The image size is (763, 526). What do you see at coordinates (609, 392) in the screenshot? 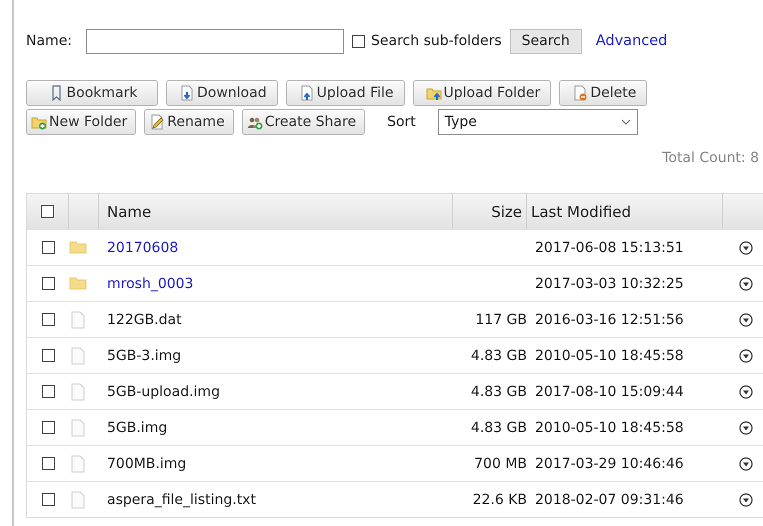
I see `modified-date: 2017-08-10 15:09:44` at bounding box center [609, 392].